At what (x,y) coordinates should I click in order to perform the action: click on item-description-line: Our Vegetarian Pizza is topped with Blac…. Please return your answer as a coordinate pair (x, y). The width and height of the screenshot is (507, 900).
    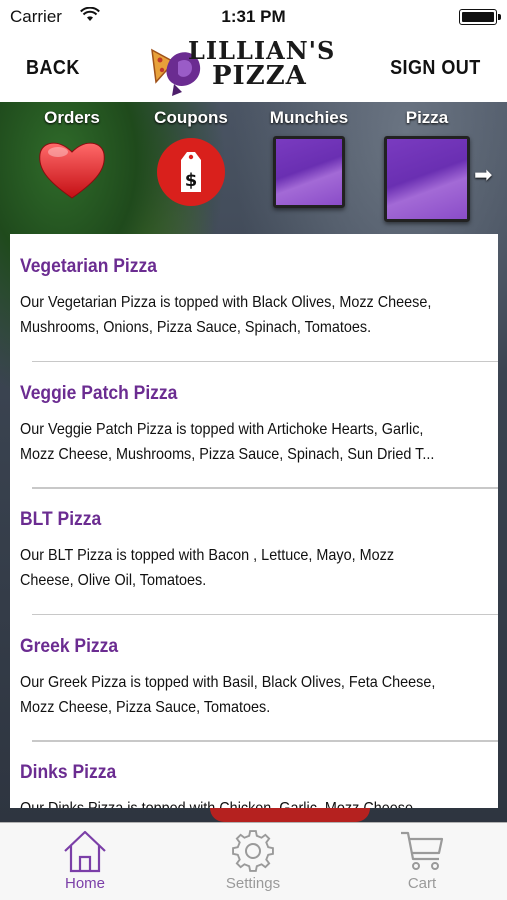
    Looking at the image, I should click on (226, 302).